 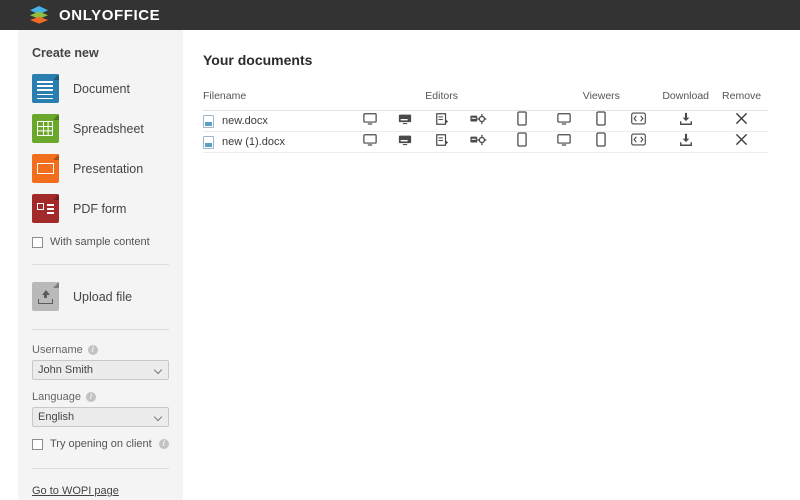 I want to click on upload-file-label: Upload file, so click(x=103, y=296).